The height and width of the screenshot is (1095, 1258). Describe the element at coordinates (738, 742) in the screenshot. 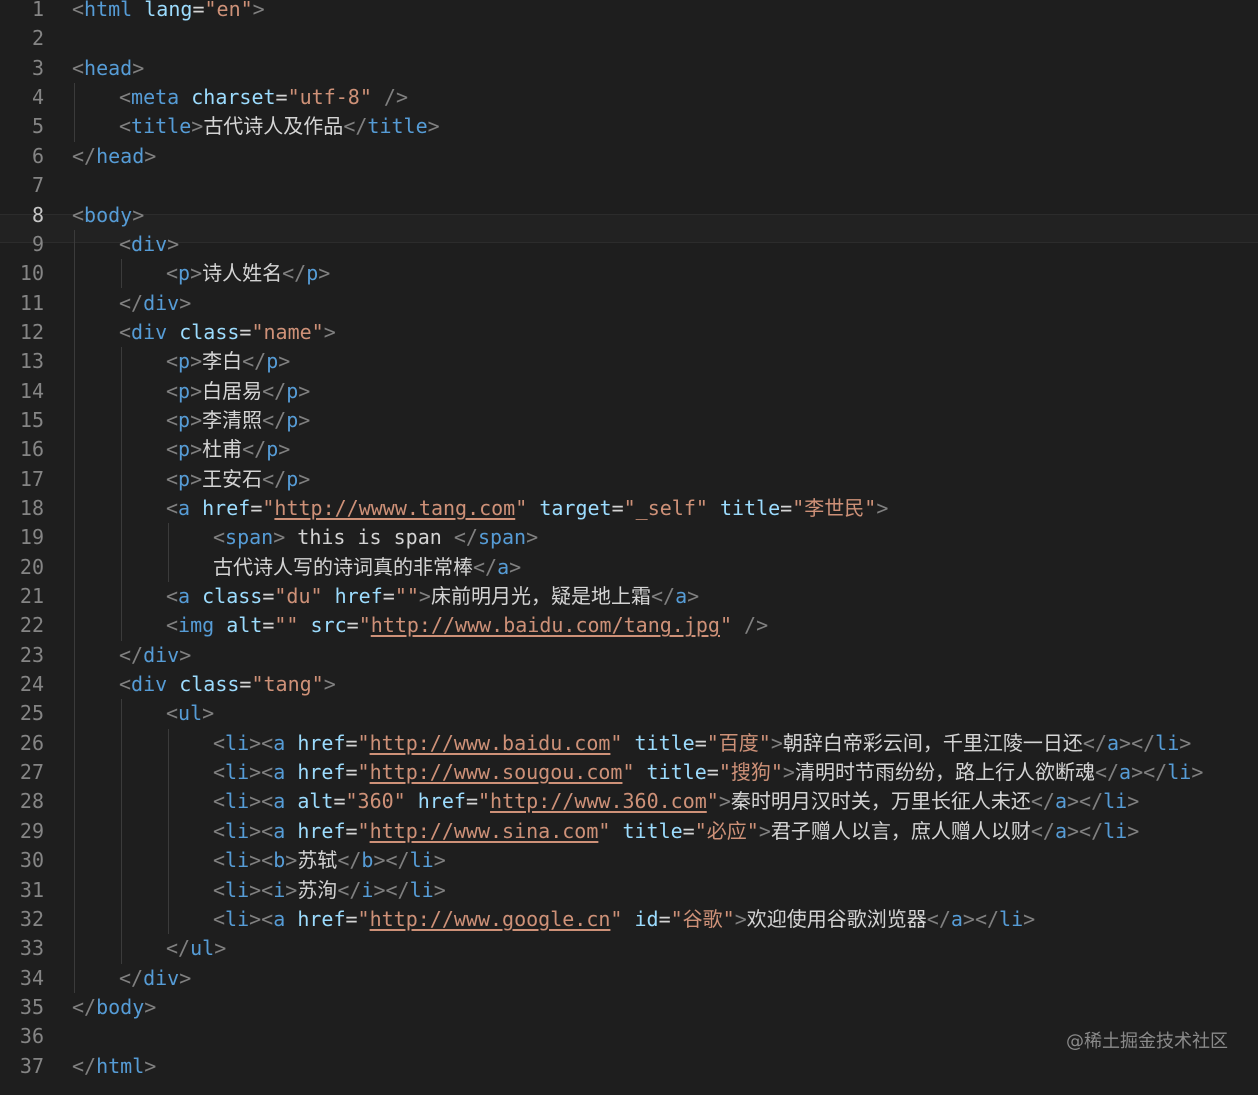

I see `attribute-value: "百度"` at that location.